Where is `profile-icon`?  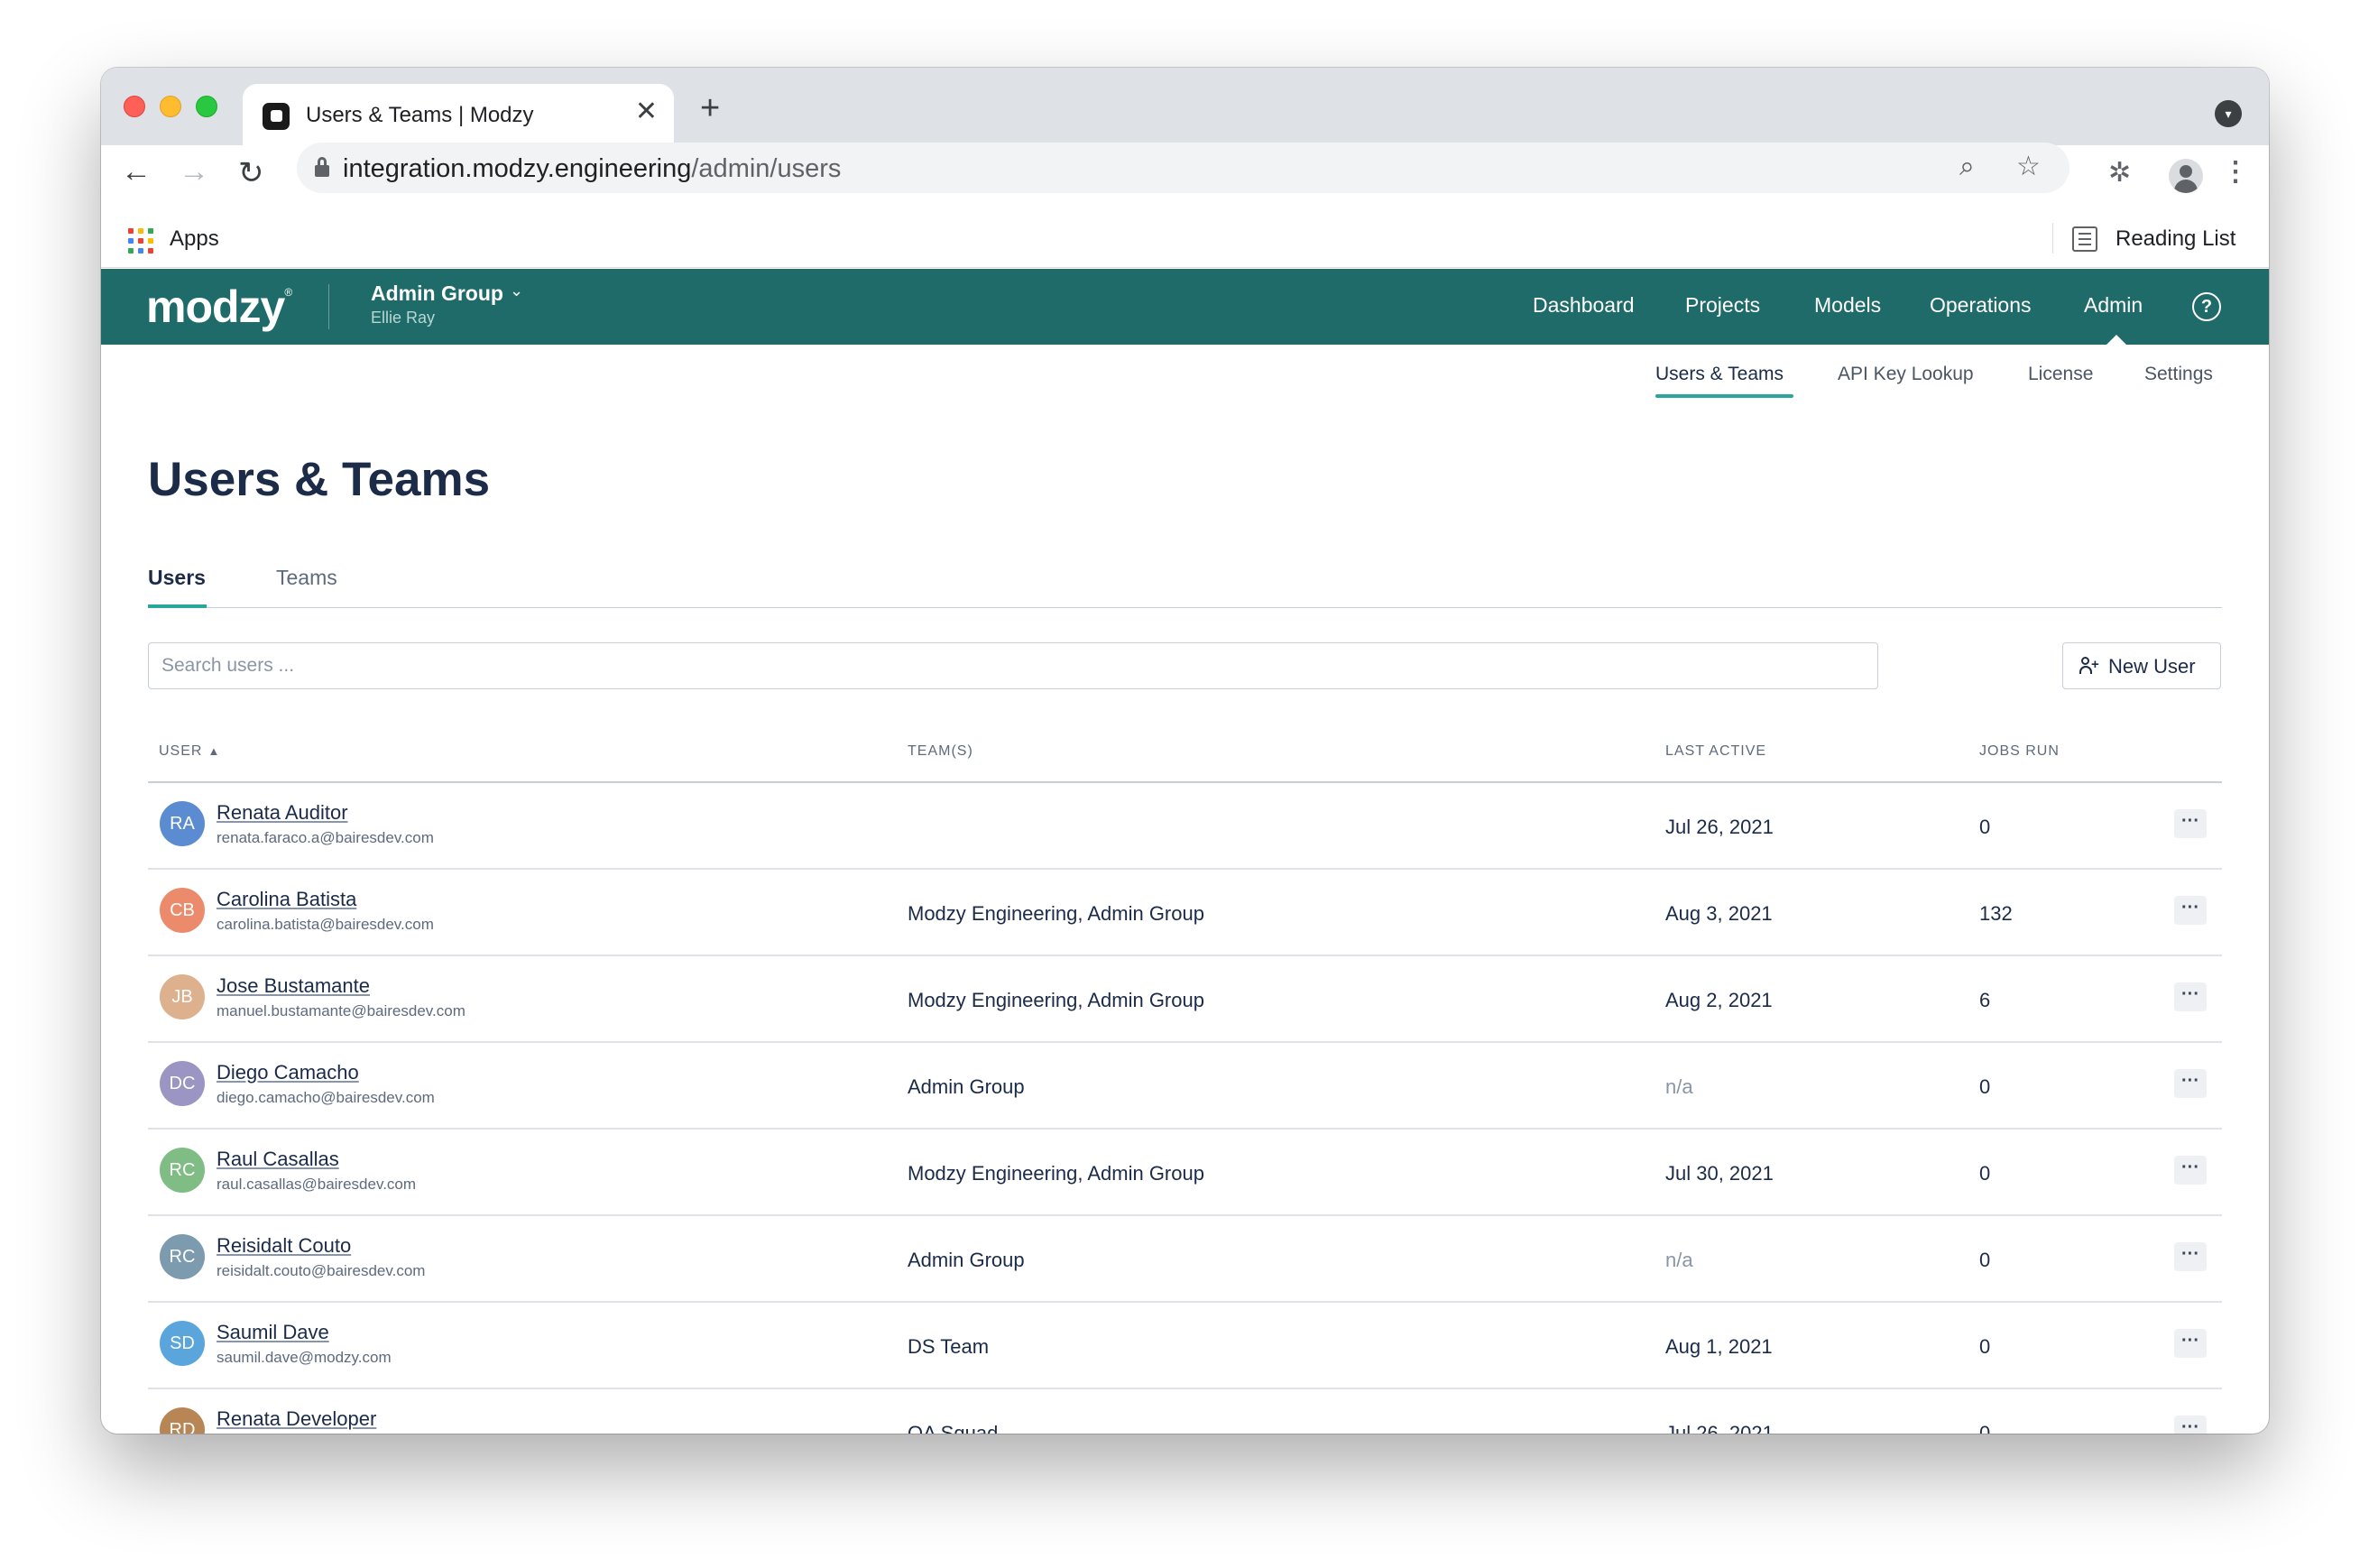 profile-icon is located at coordinates (2186, 176).